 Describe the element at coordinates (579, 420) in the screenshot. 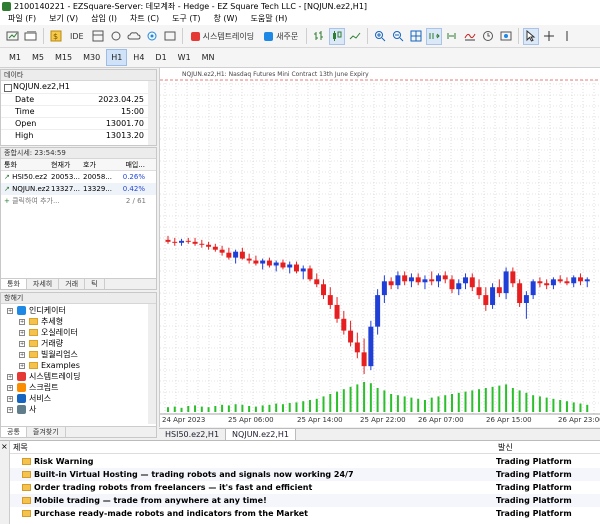

I see `x-tick-label: 26 Apr 23:00` at that location.